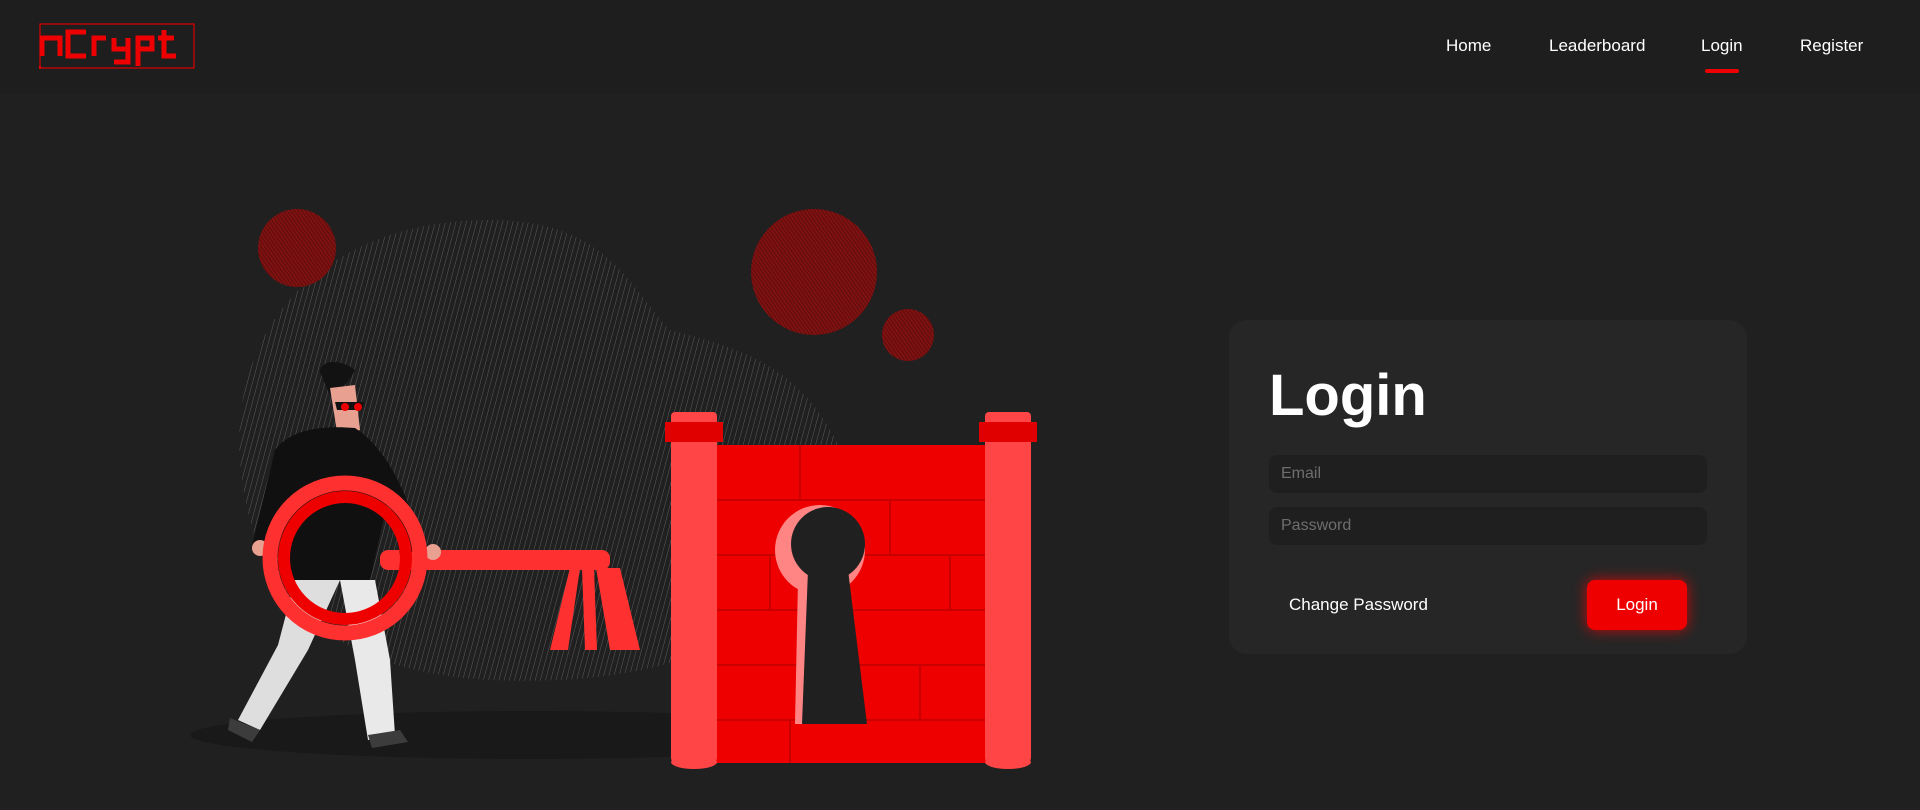 The image size is (1920, 810). What do you see at coordinates (1722, 54) in the screenshot?
I see `nav-login: Login` at bounding box center [1722, 54].